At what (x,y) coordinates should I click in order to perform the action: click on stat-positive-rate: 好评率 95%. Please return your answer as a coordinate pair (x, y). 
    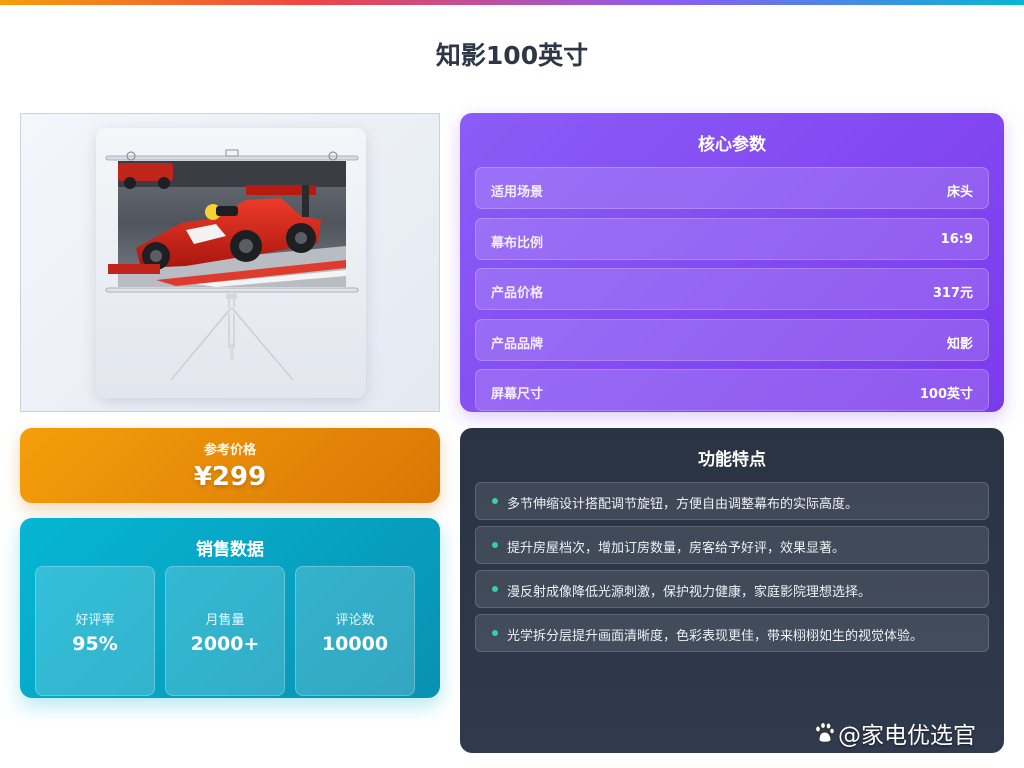
    Looking at the image, I should click on (95, 631).